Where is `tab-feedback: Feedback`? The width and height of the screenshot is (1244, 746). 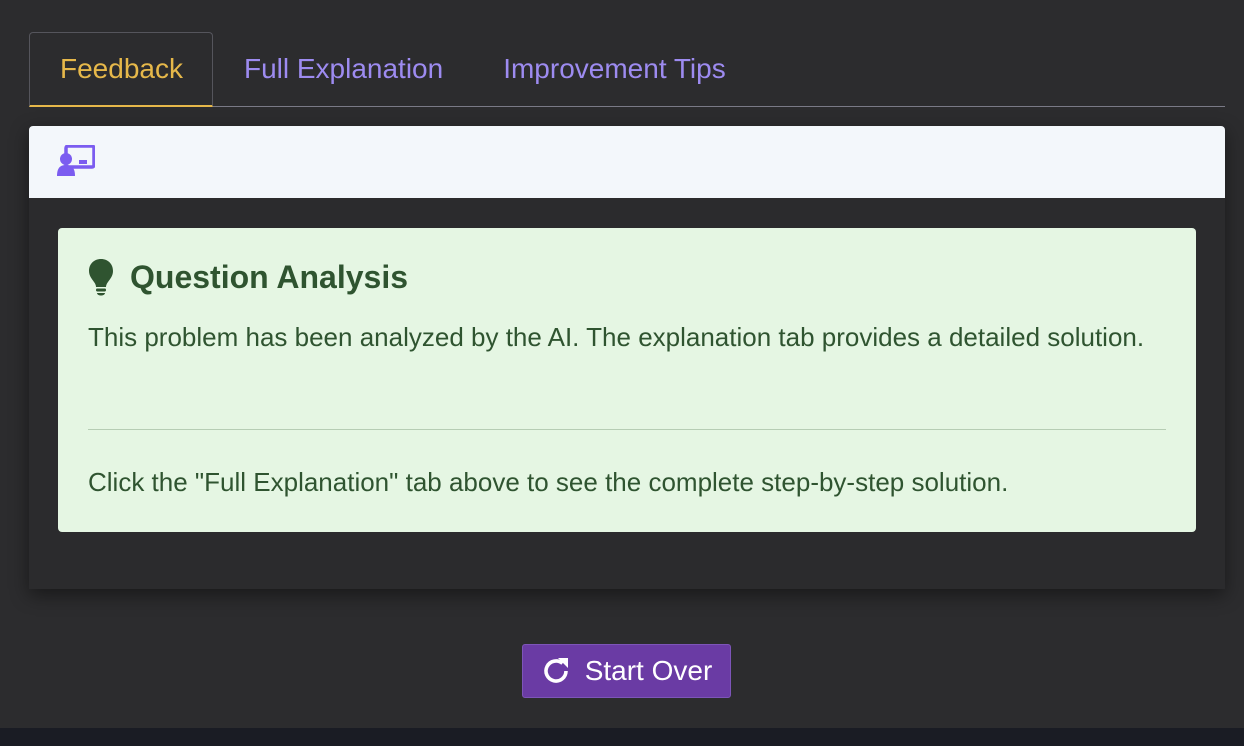 tab-feedback: Feedback is located at coordinates (121, 69).